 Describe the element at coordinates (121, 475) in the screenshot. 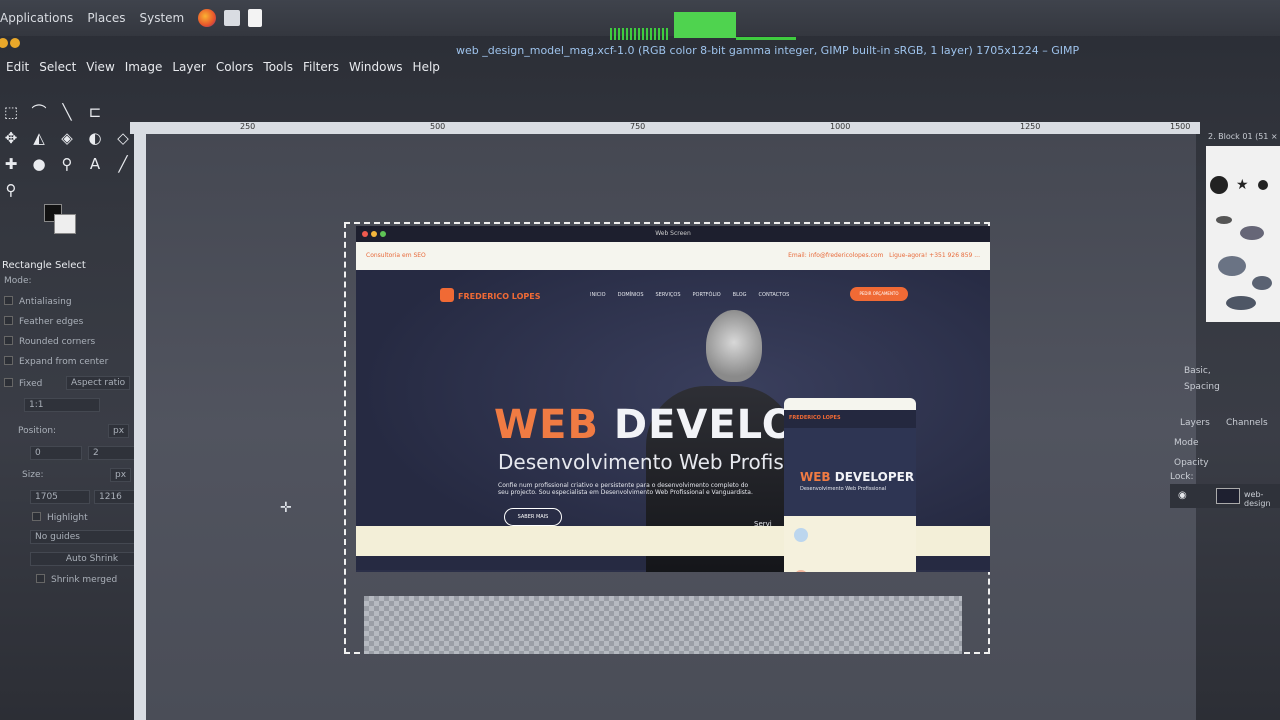

I see `size-unit-select: px` at that location.